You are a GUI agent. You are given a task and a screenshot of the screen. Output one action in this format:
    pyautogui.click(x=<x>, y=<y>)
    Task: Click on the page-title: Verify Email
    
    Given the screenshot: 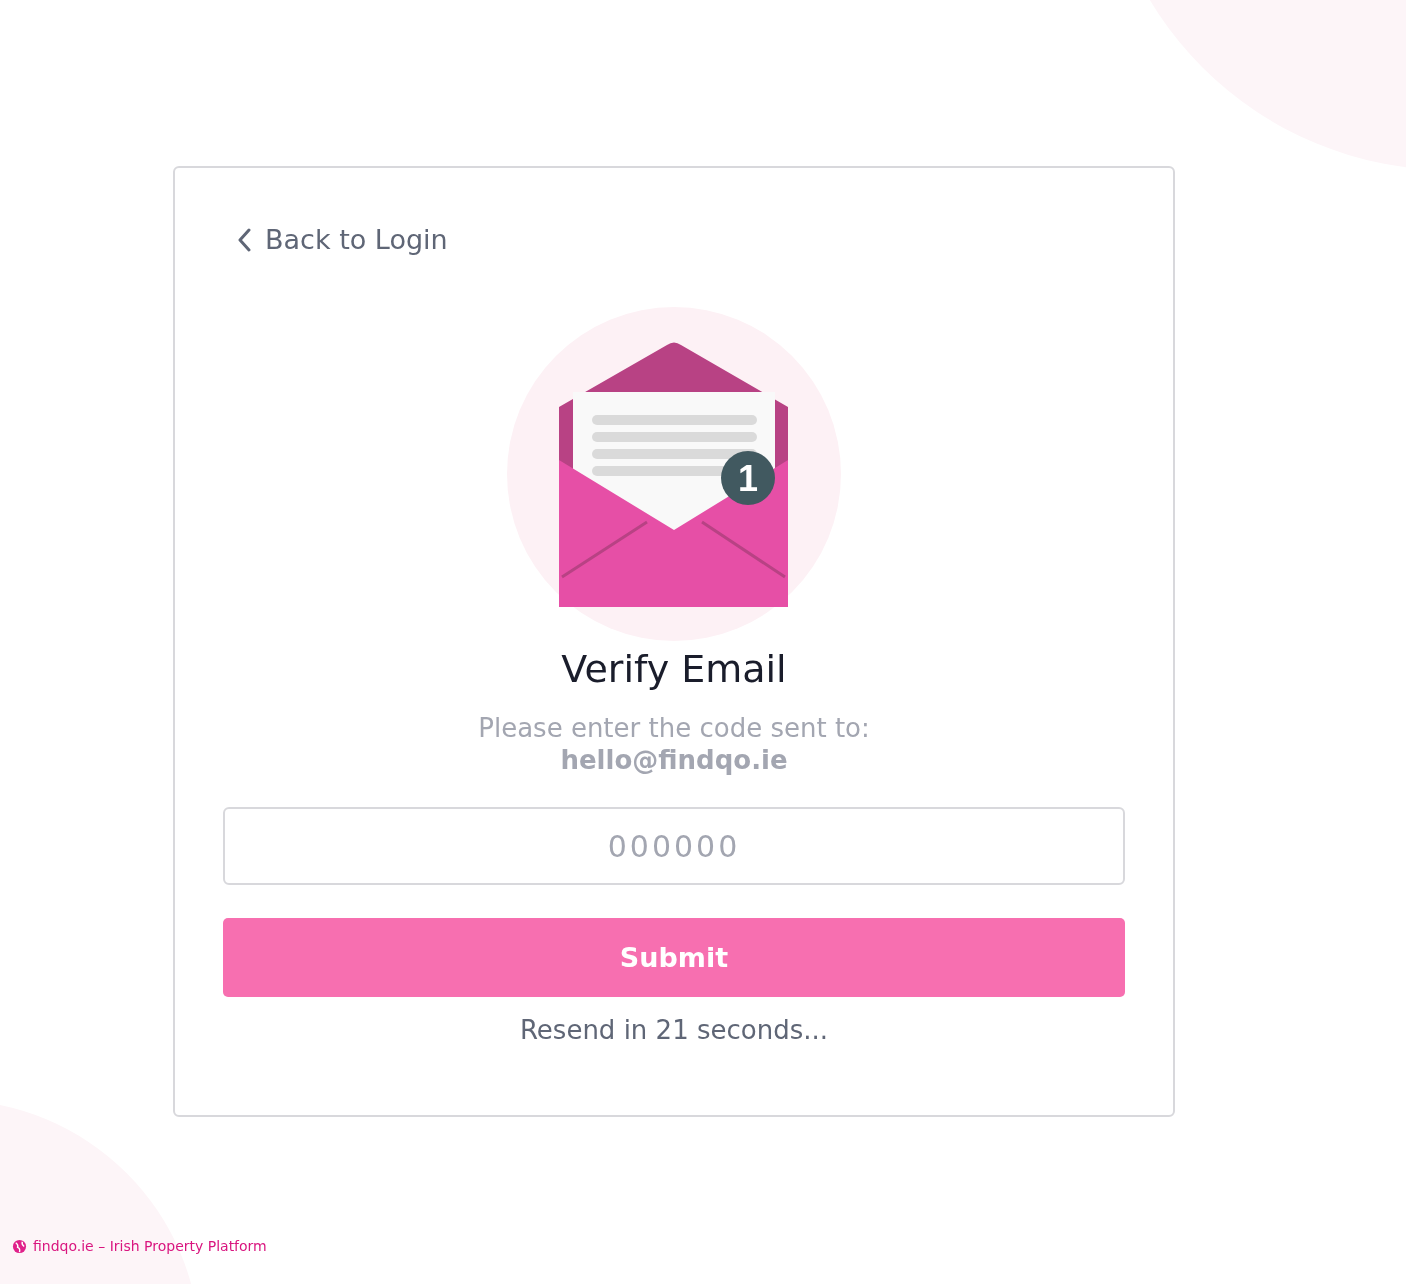 What is the action you would take?
    pyautogui.click(x=674, y=669)
    